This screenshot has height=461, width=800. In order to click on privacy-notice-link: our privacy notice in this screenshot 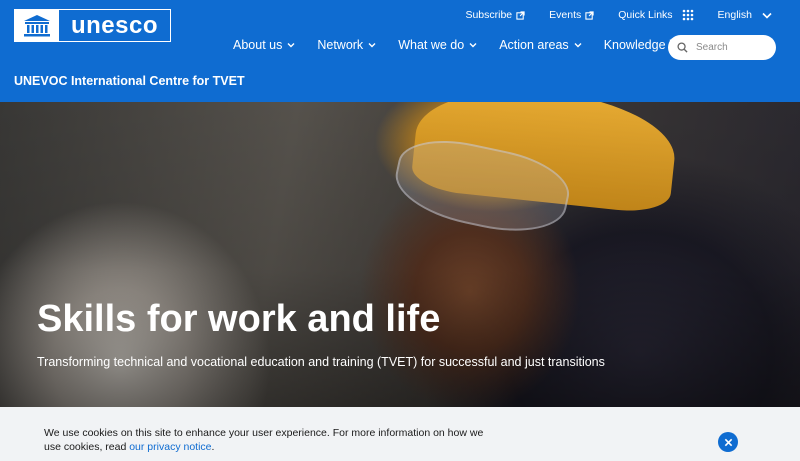, I will do `click(170, 447)`.